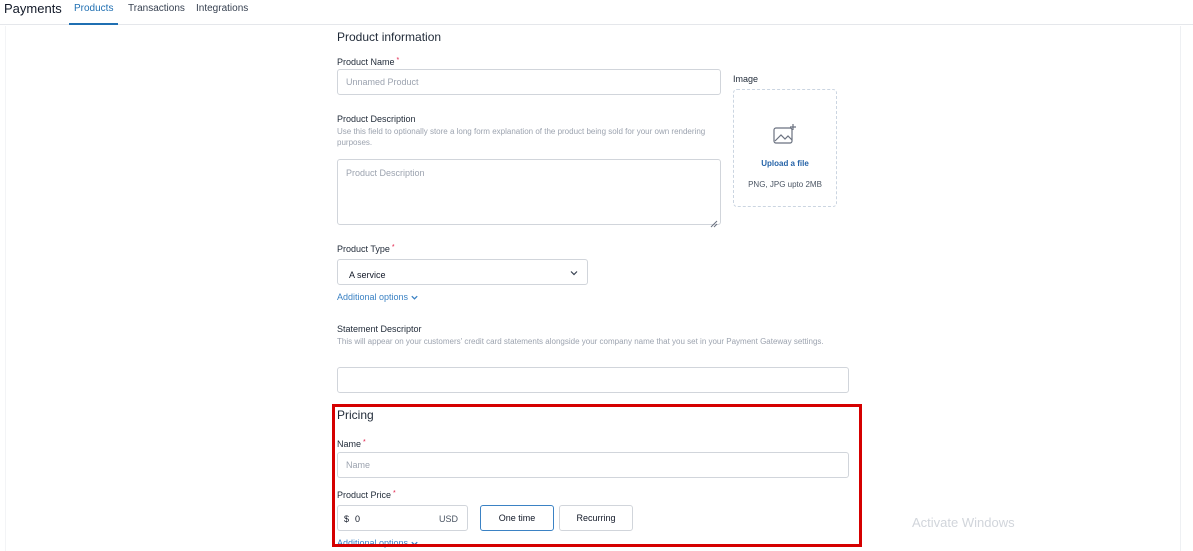  I want to click on pricing-additional-options-link: Additional options, so click(378, 543).